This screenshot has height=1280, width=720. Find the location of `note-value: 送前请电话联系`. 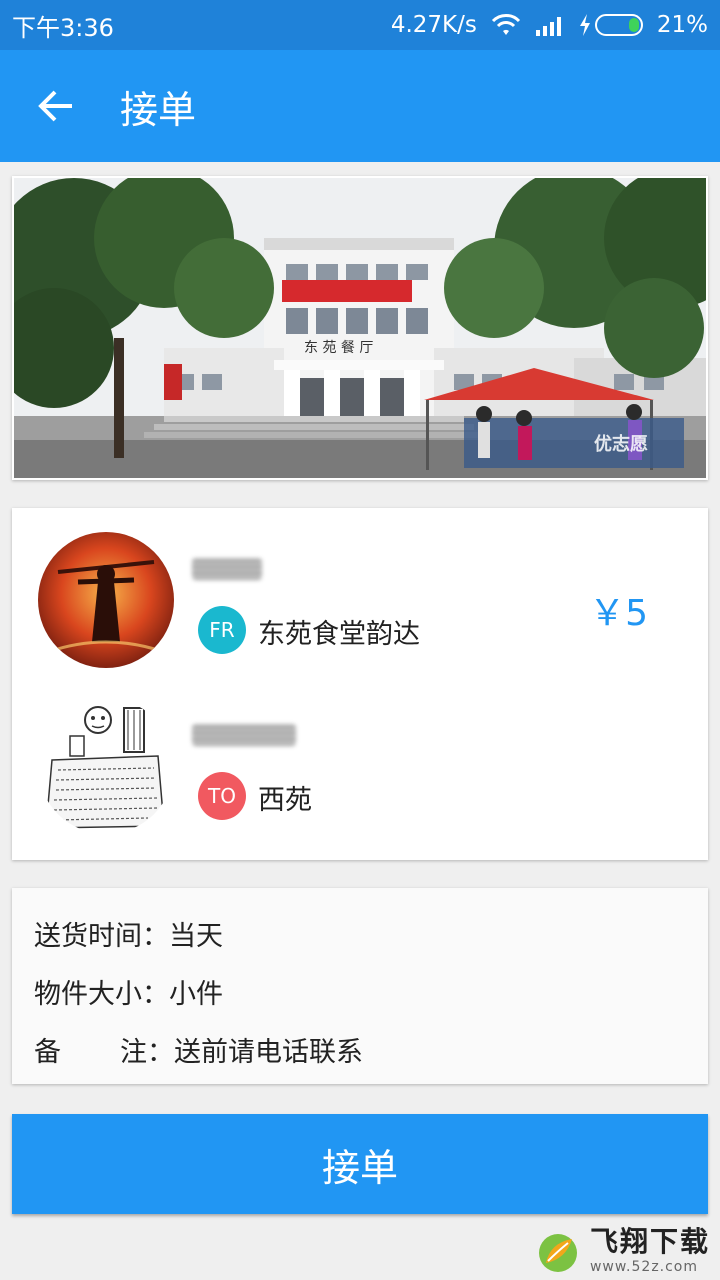

note-value: 送前请电话联系 is located at coordinates (268, 1052).